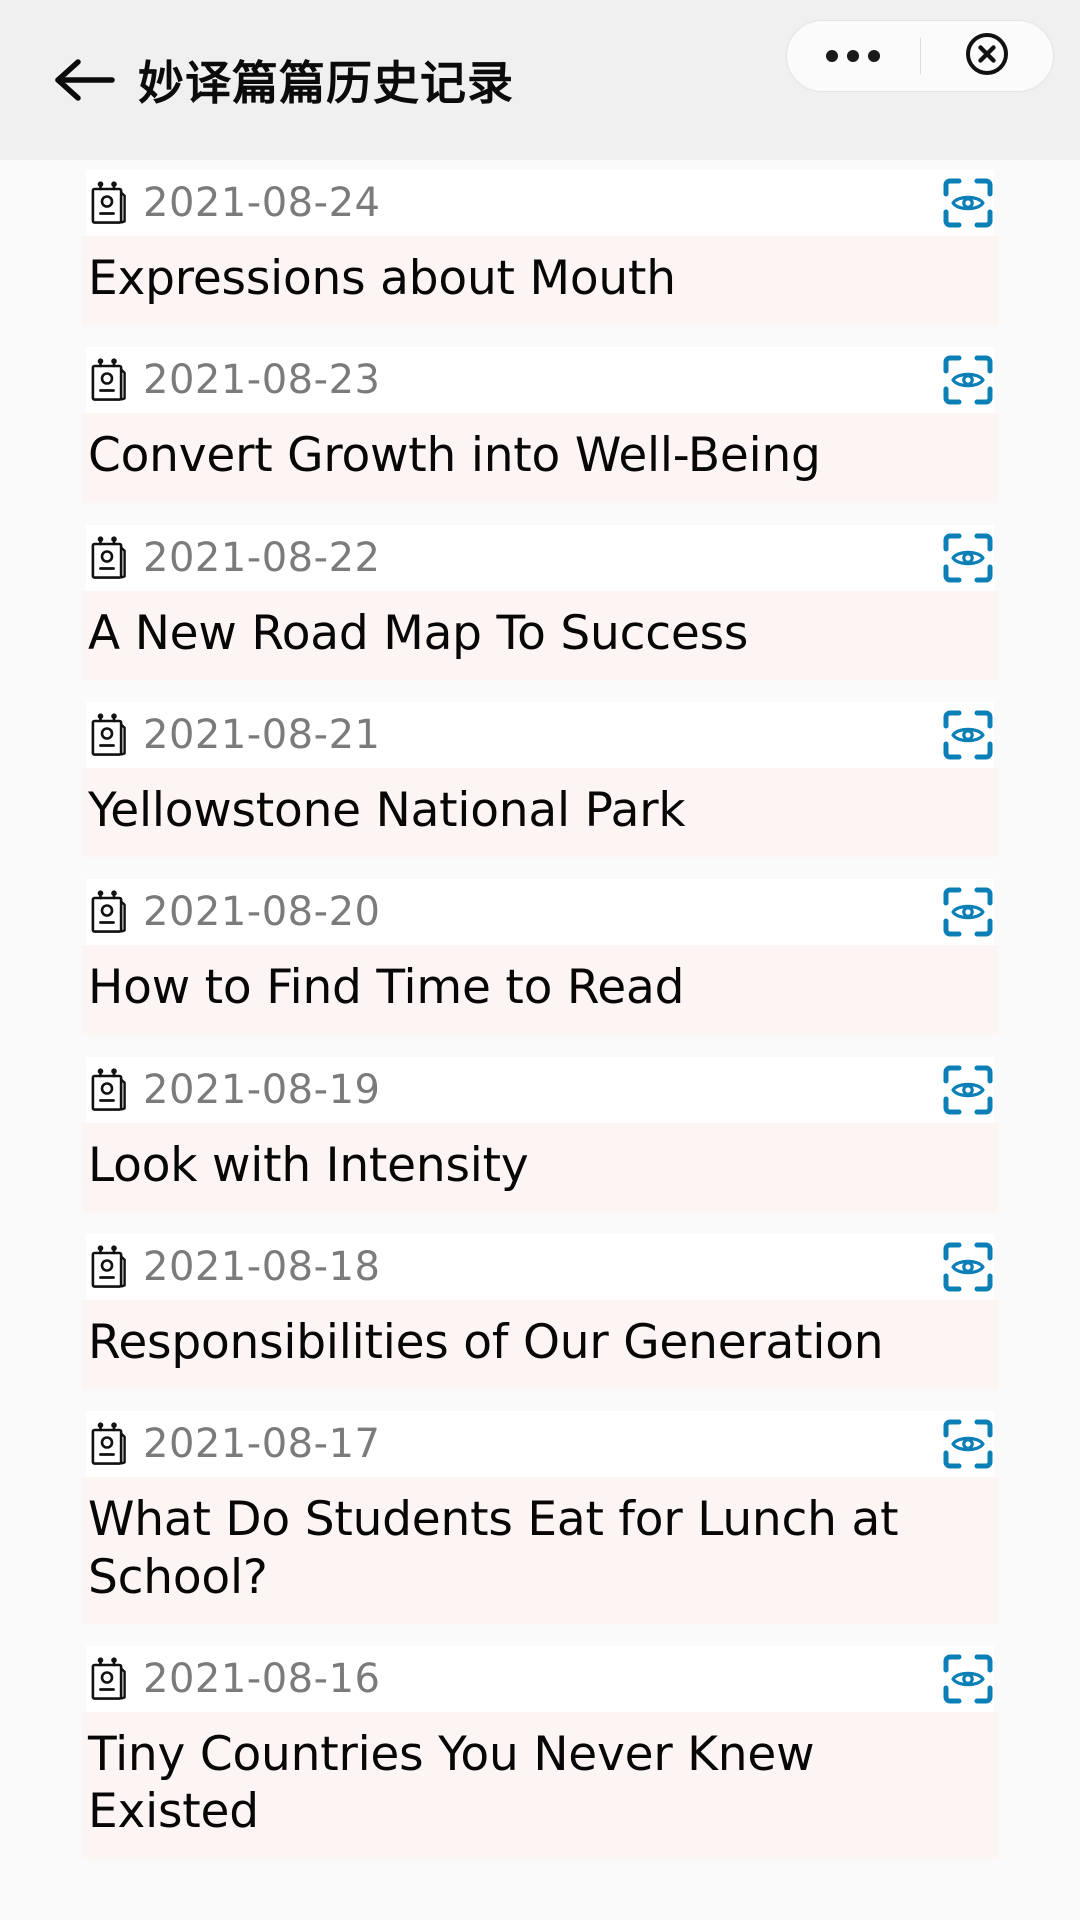 The image size is (1080, 1920). I want to click on more-horizontal-icon, so click(853, 56).